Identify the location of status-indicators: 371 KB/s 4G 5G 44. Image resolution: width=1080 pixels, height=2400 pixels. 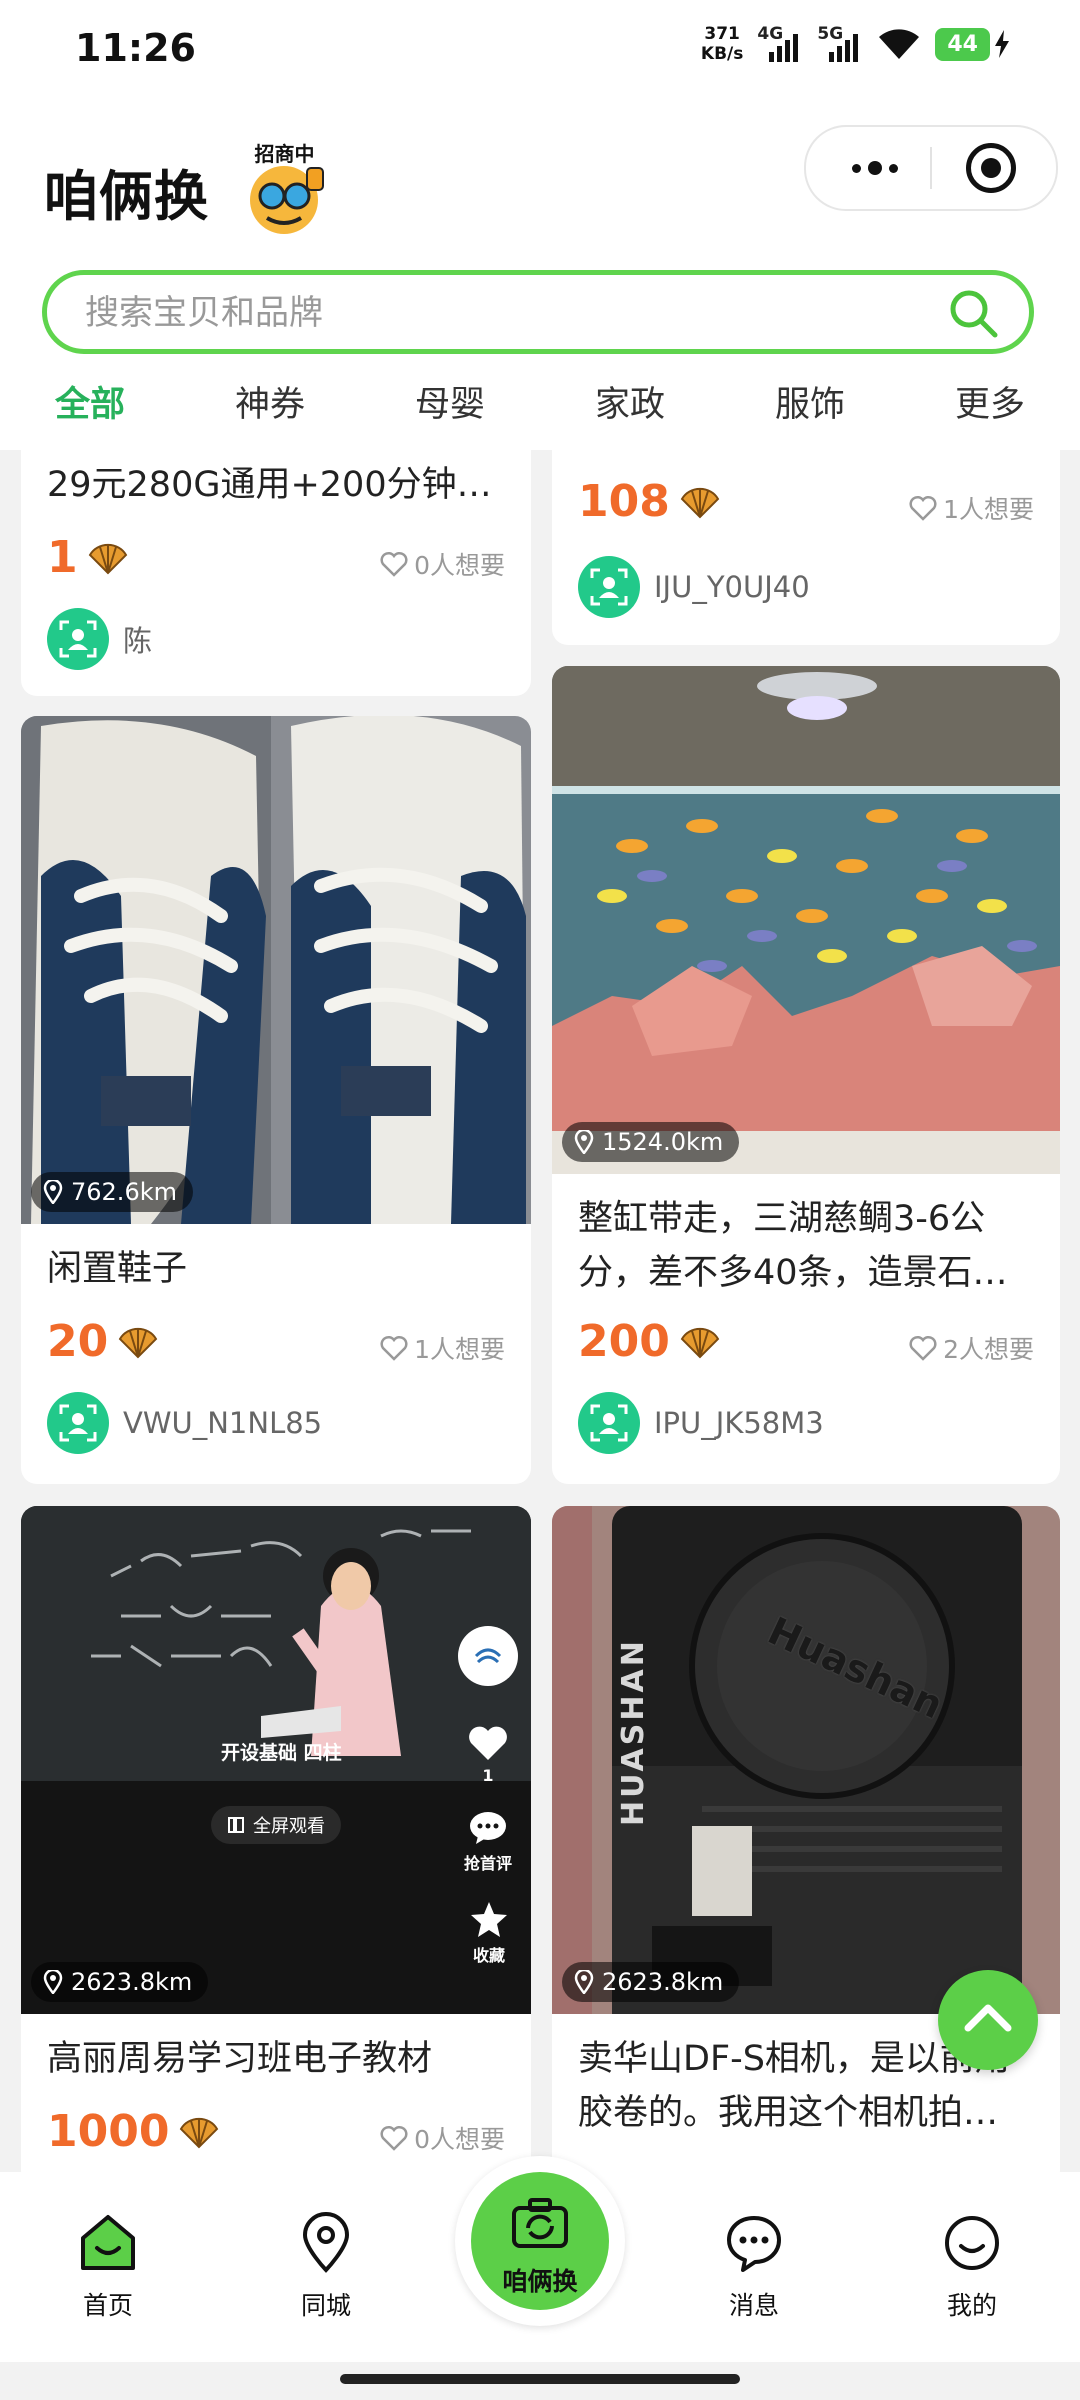
(855, 44).